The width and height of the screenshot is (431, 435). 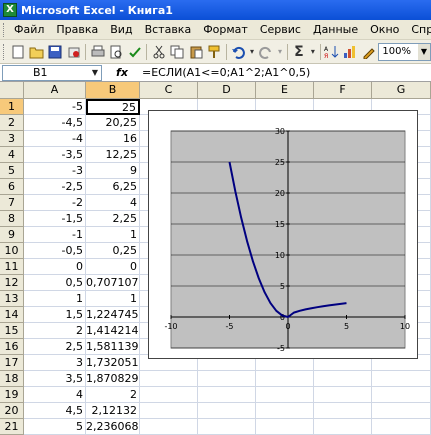 What do you see at coordinates (158, 52) in the screenshot?
I see `cut-icon` at bounding box center [158, 52].